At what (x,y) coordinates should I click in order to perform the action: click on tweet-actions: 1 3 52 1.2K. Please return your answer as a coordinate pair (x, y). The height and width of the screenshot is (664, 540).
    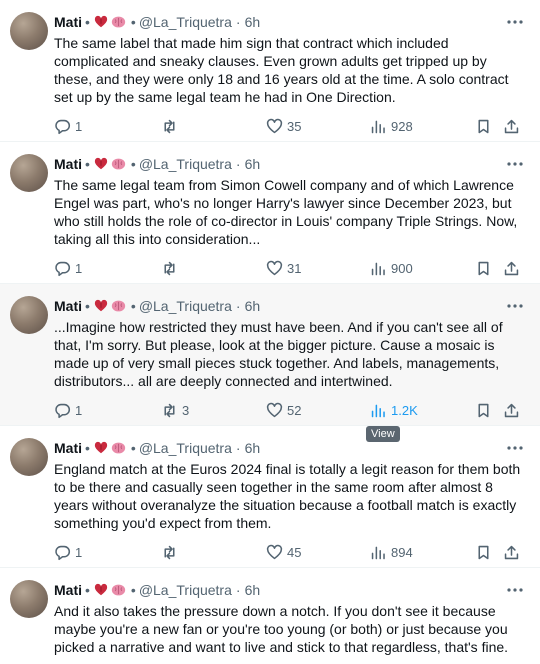
    Looking at the image, I should click on (270, 410).